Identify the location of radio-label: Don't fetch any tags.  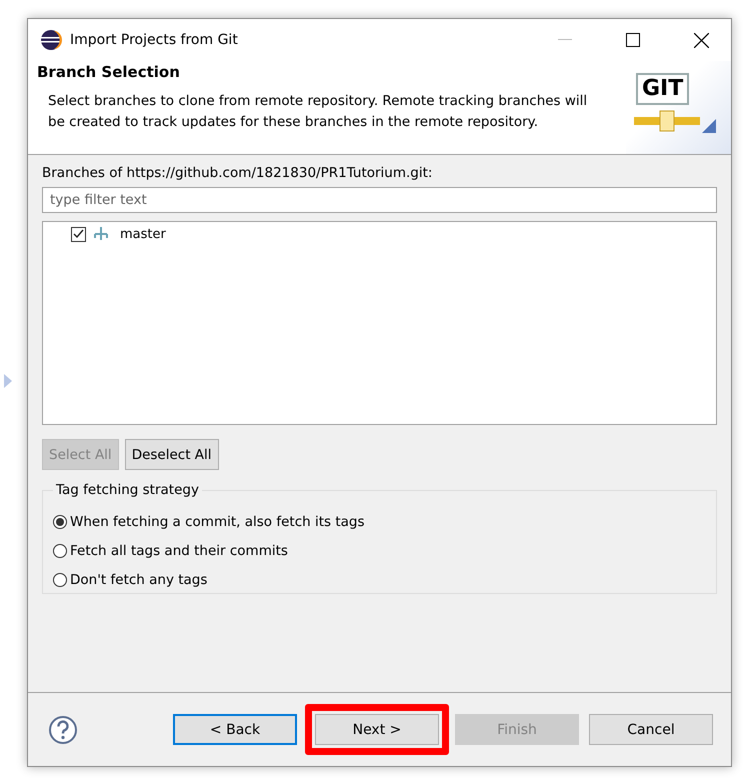
(139, 580).